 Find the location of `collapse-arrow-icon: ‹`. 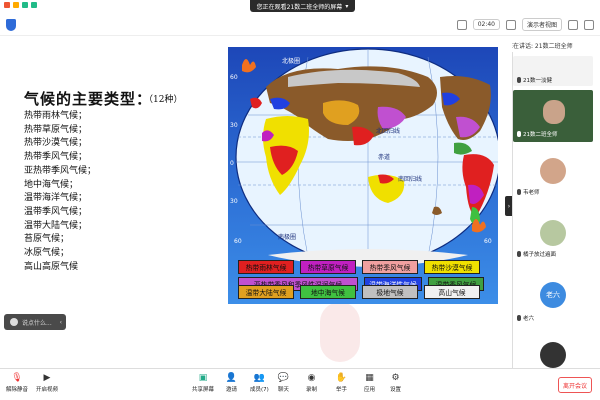

collapse-arrow-icon: ‹ is located at coordinates (61, 322).